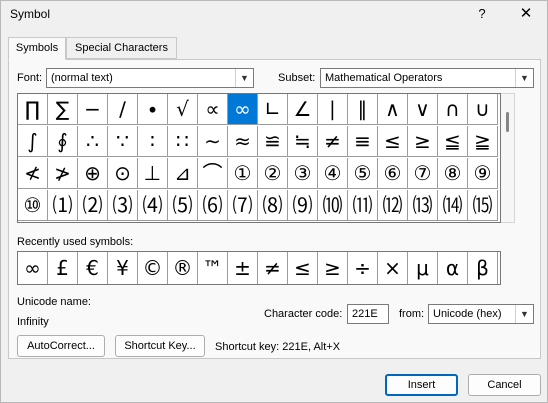  What do you see at coordinates (504, 385) in the screenshot?
I see `cancel-button: Cancel` at bounding box center [504, 385].